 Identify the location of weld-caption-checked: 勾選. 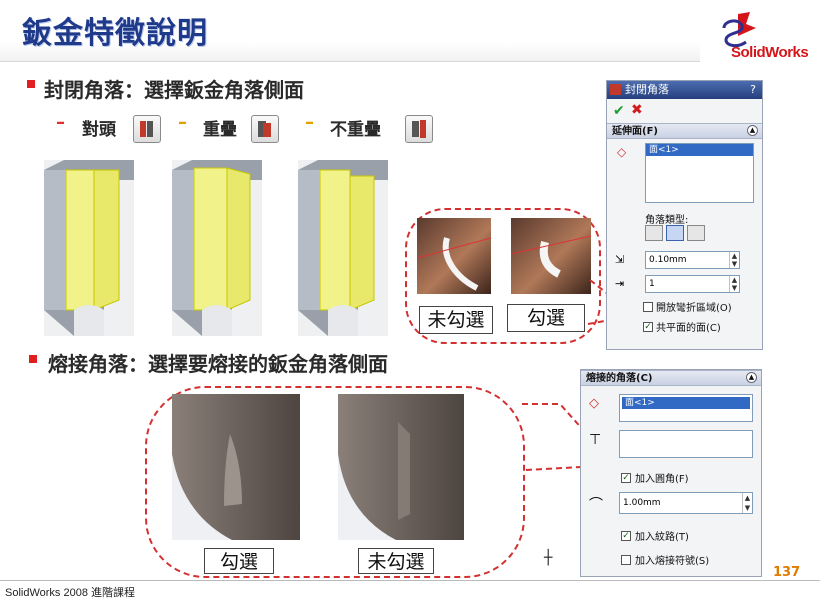
(239, 561).